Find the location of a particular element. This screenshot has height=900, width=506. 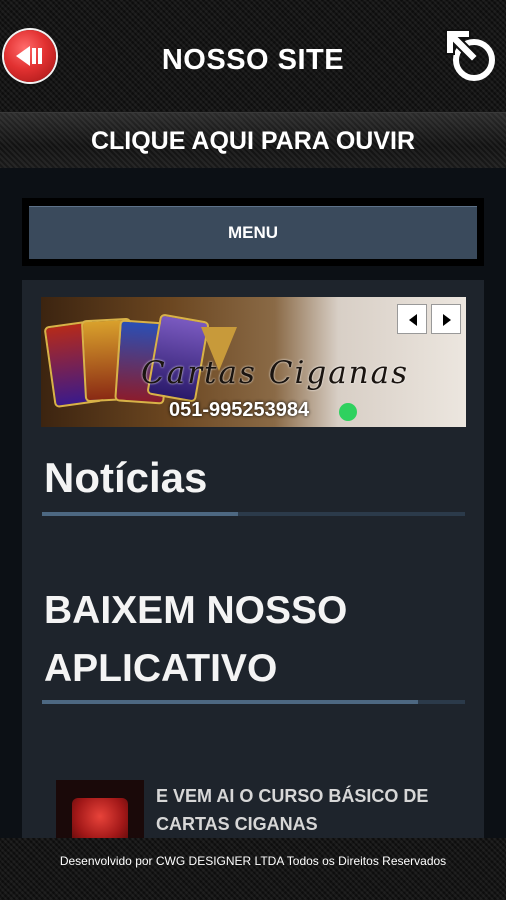

download-app-heading: BAIXEM NOSSO APLICATIVO is located at coordinates (254, 640).